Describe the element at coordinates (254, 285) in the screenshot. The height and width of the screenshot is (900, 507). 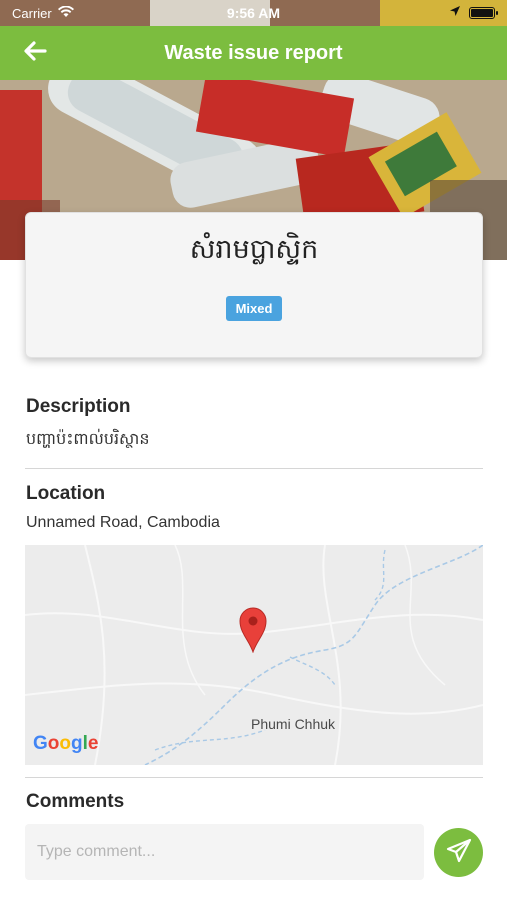
I see `report-summary-card: សំរាមប្លាស្ទិក Mixed` at that location.